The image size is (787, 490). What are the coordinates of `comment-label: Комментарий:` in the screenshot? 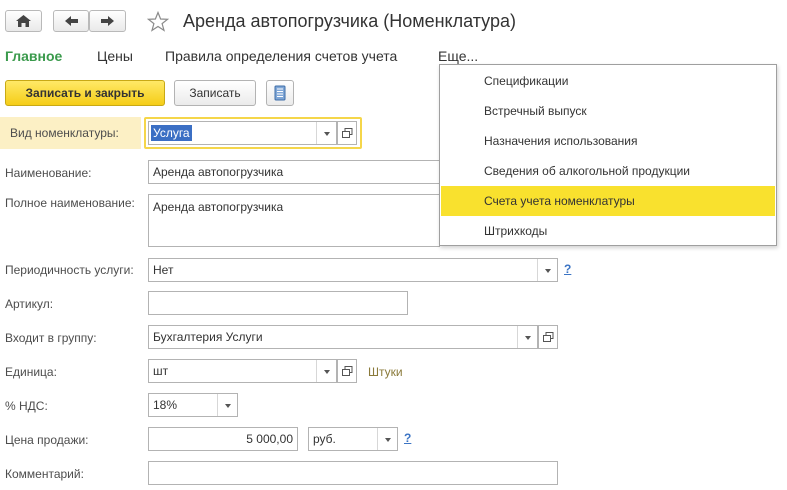 It's located at (44, 474).